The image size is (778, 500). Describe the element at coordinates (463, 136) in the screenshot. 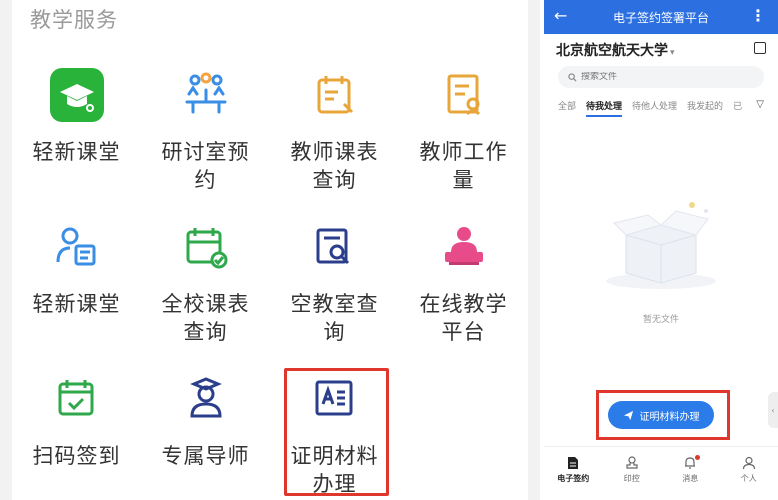

I see `service-tile: 教师工作量` at that location.